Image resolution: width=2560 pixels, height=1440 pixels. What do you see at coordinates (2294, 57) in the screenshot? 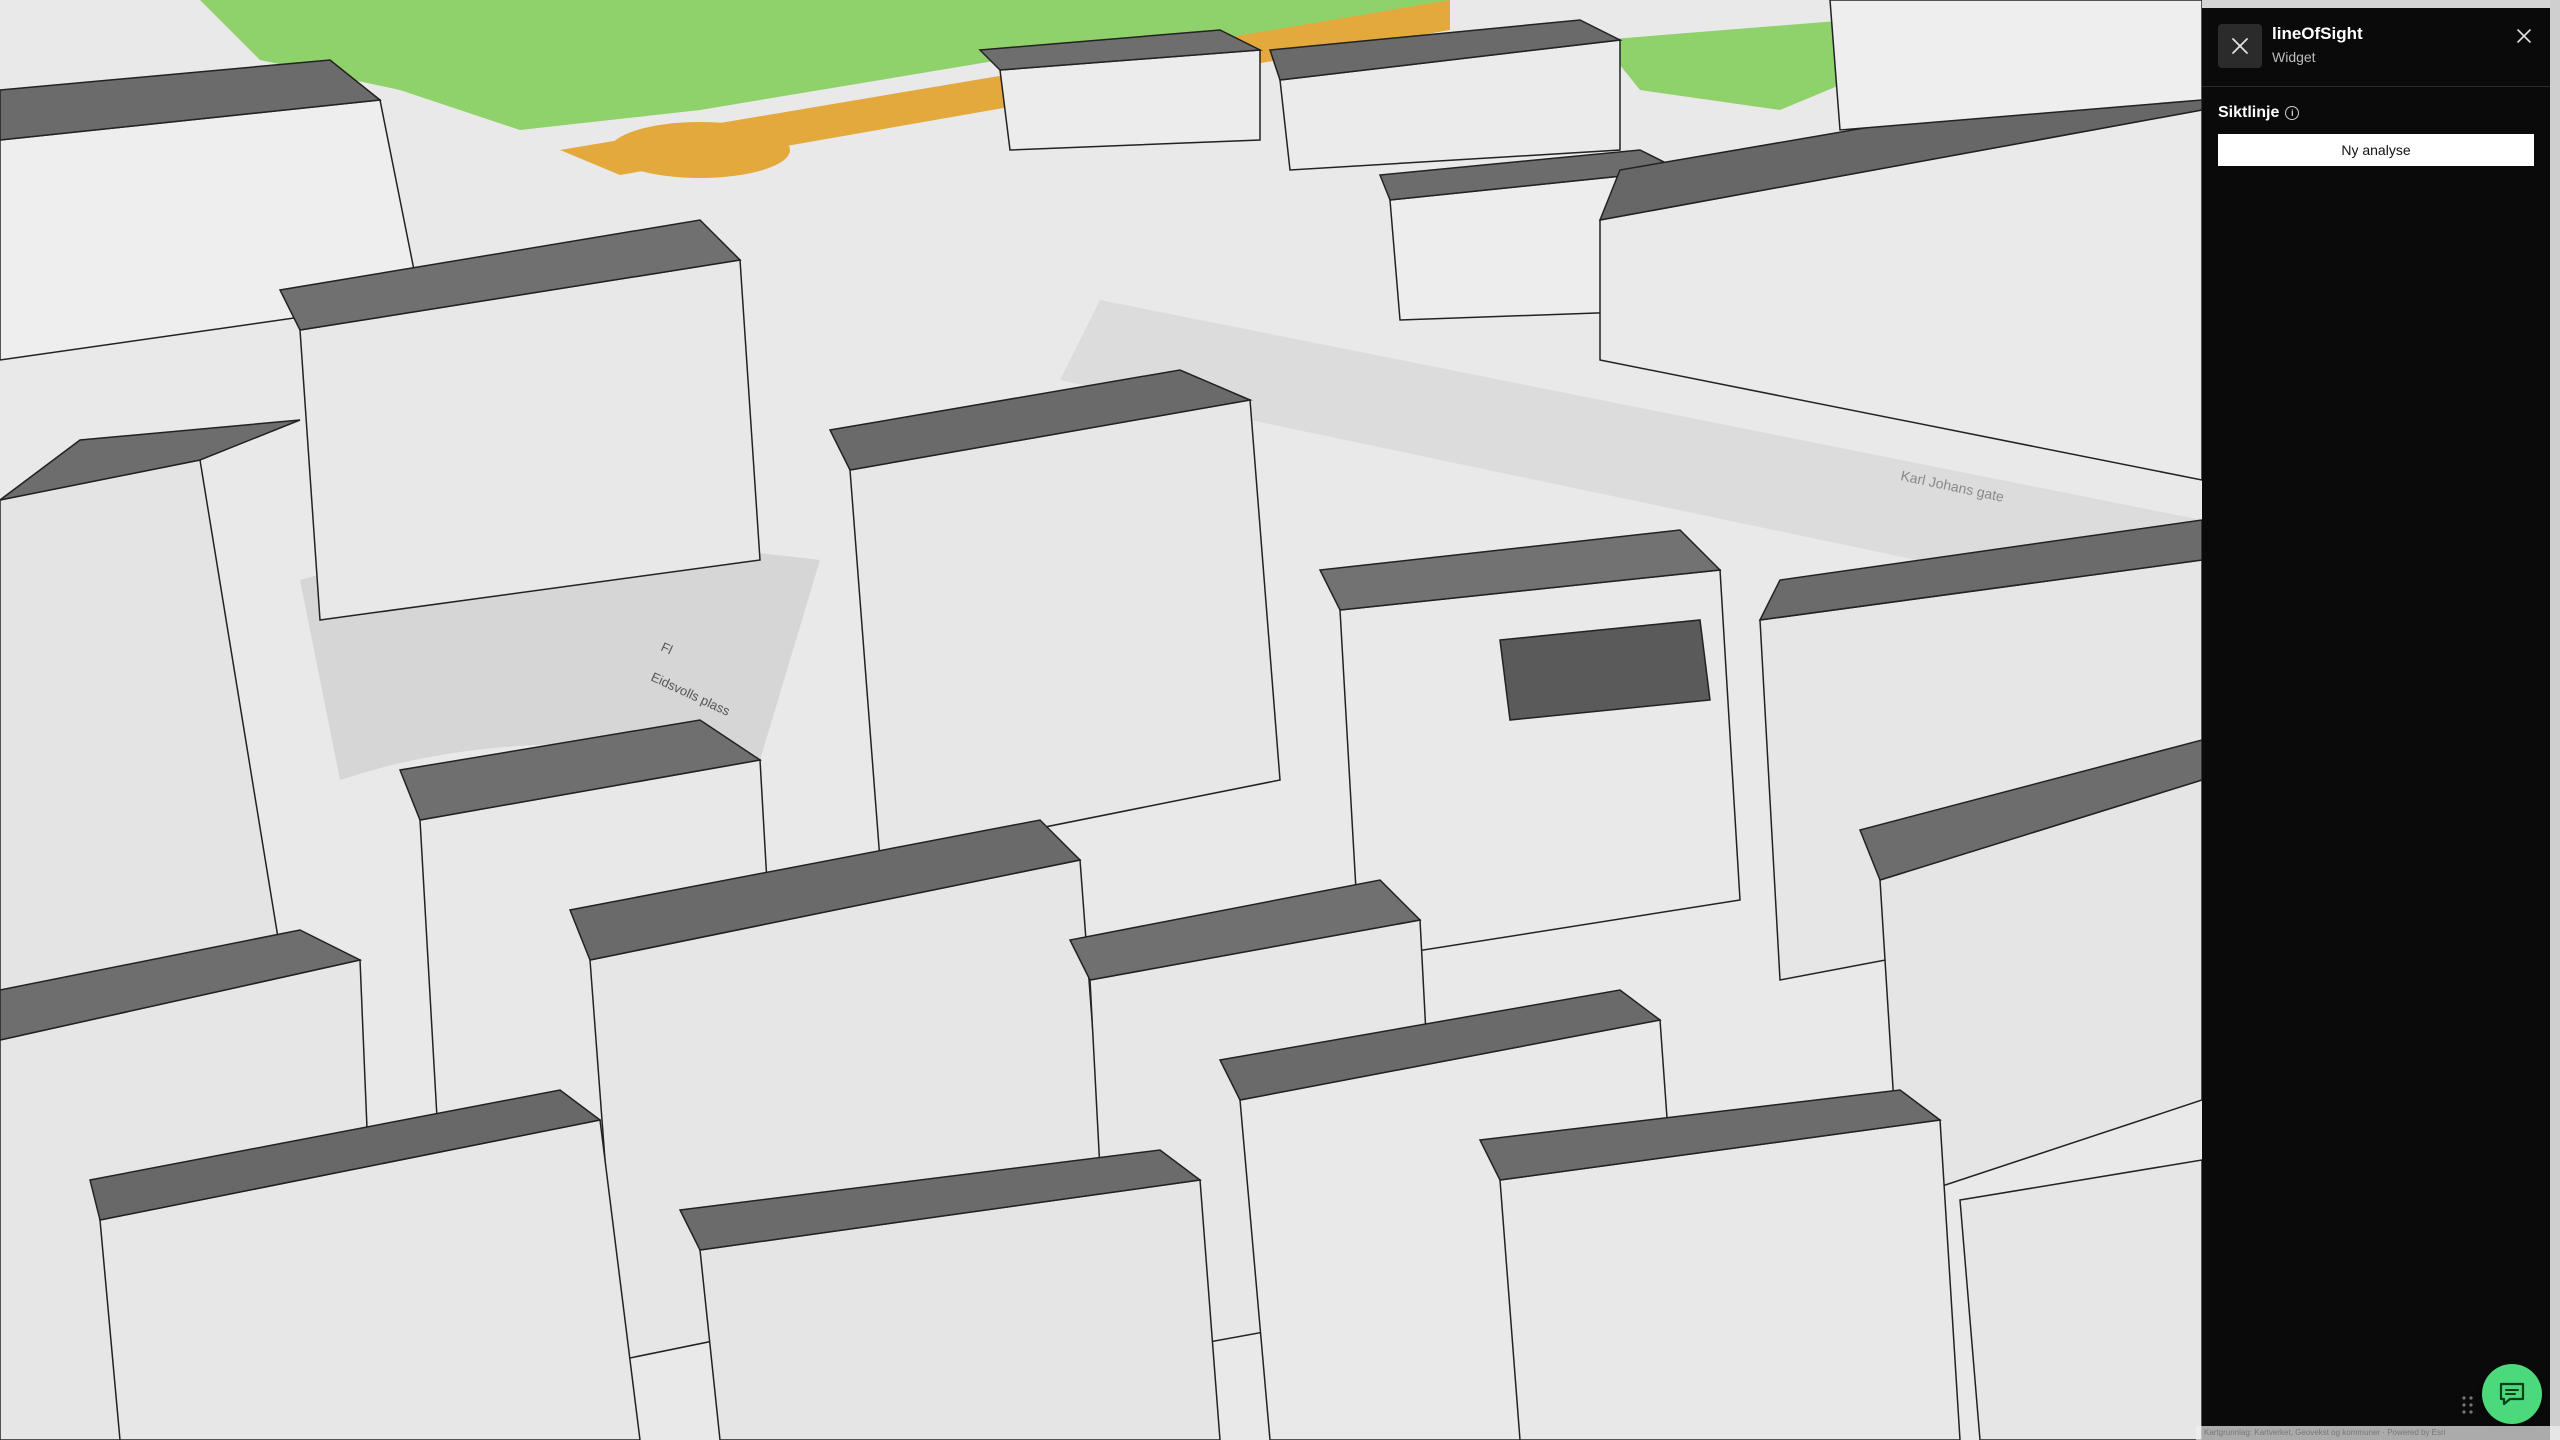
I see `widget-subtitle: Widget` at bounding box center [2294, 57].